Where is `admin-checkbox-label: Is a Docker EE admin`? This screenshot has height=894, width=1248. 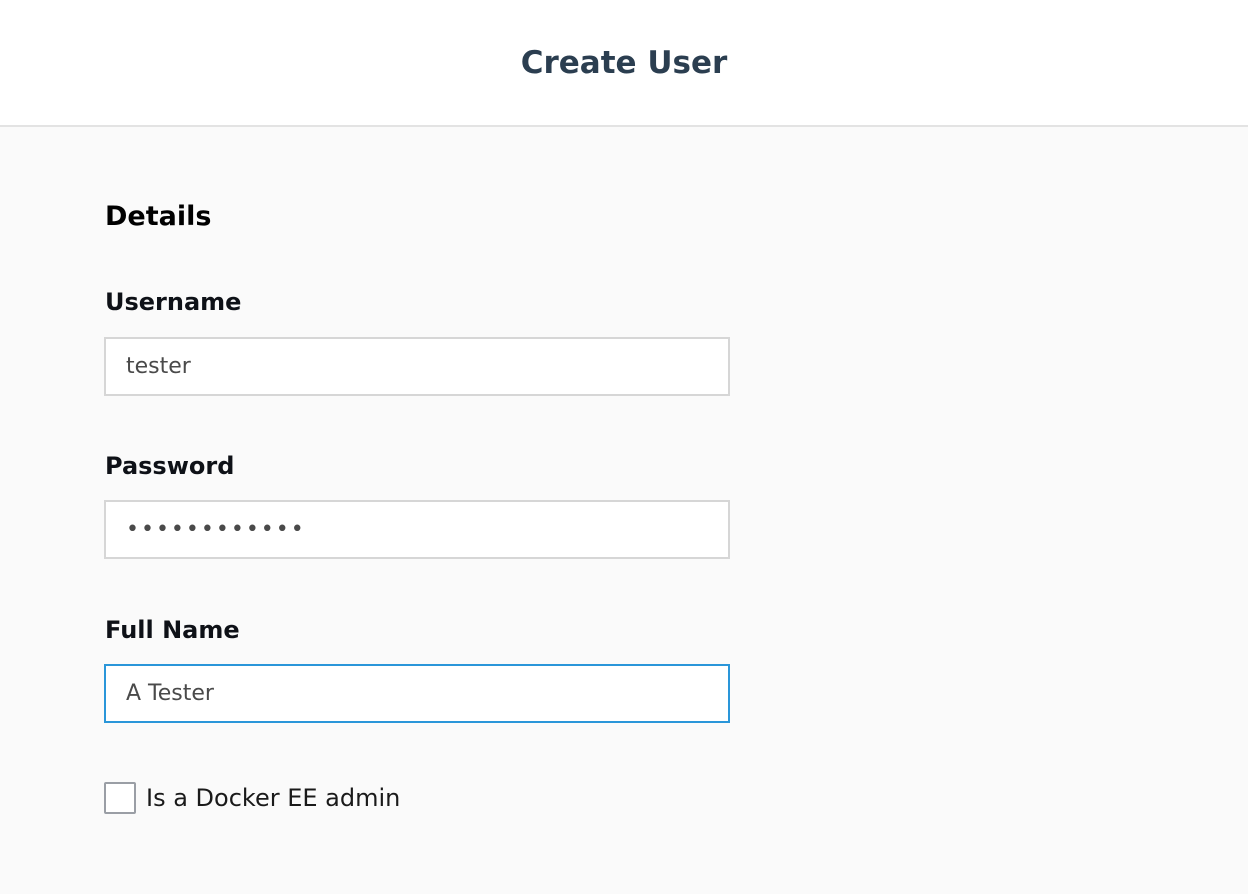
admin-checkbox-label: Is a Docker EE admin is located at coordinates (273, 798).